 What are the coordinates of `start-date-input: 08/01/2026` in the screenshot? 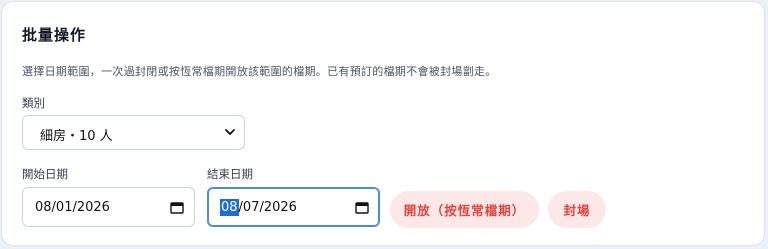 It's located at (108, 207).